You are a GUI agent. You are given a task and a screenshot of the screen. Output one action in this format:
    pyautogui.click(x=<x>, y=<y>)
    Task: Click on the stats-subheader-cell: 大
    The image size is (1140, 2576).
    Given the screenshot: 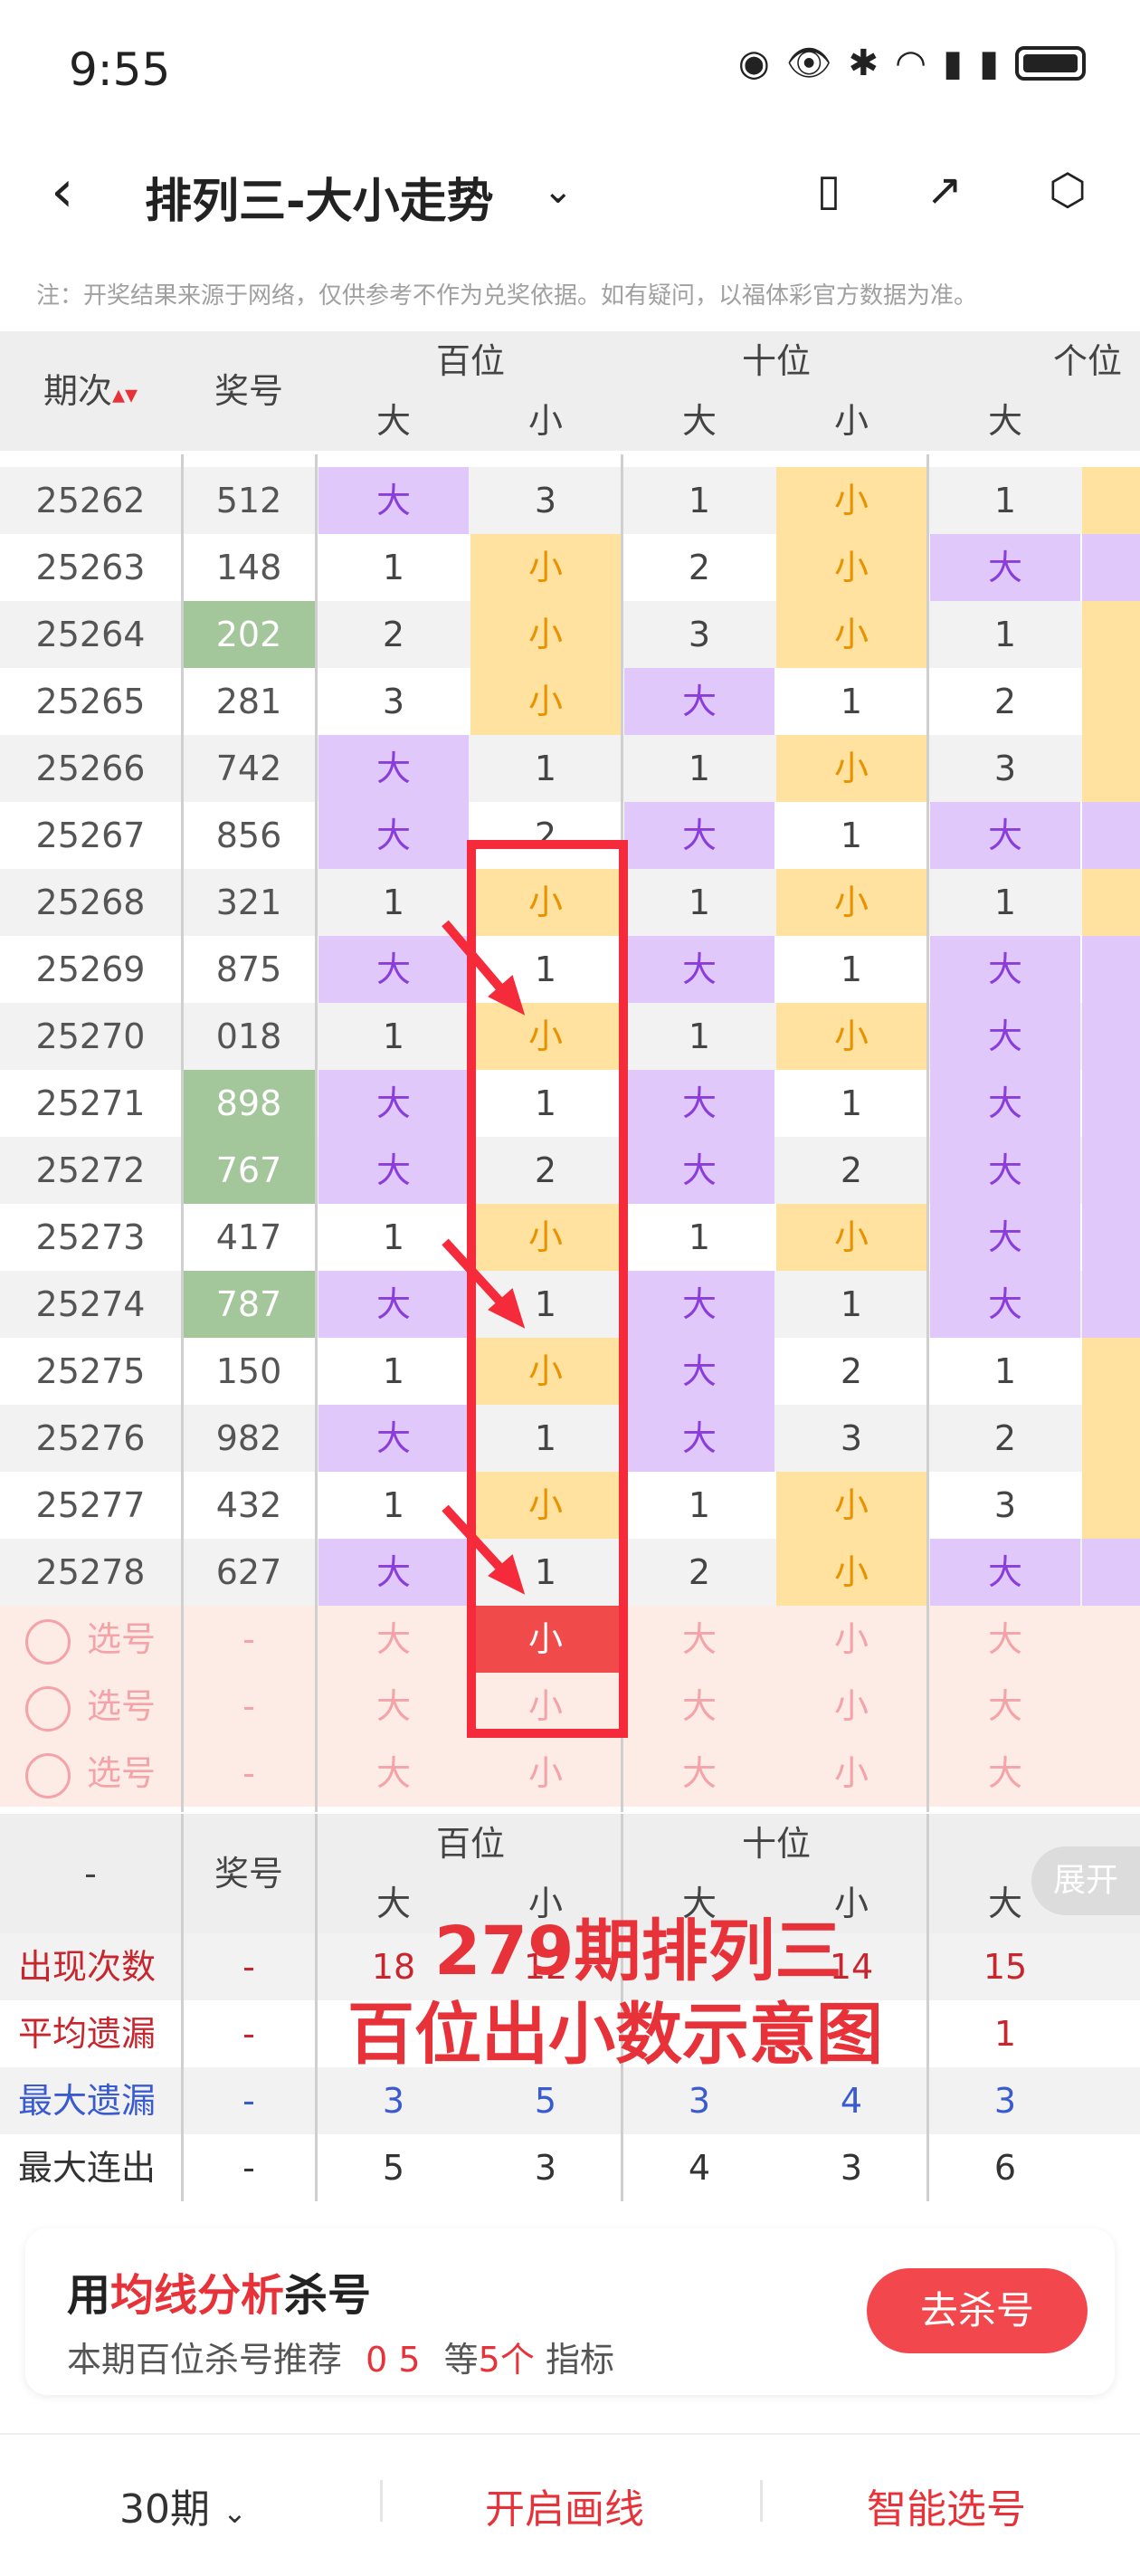 What is the action you would take?
    pyautogui.click(x=1005, y=1904)
    